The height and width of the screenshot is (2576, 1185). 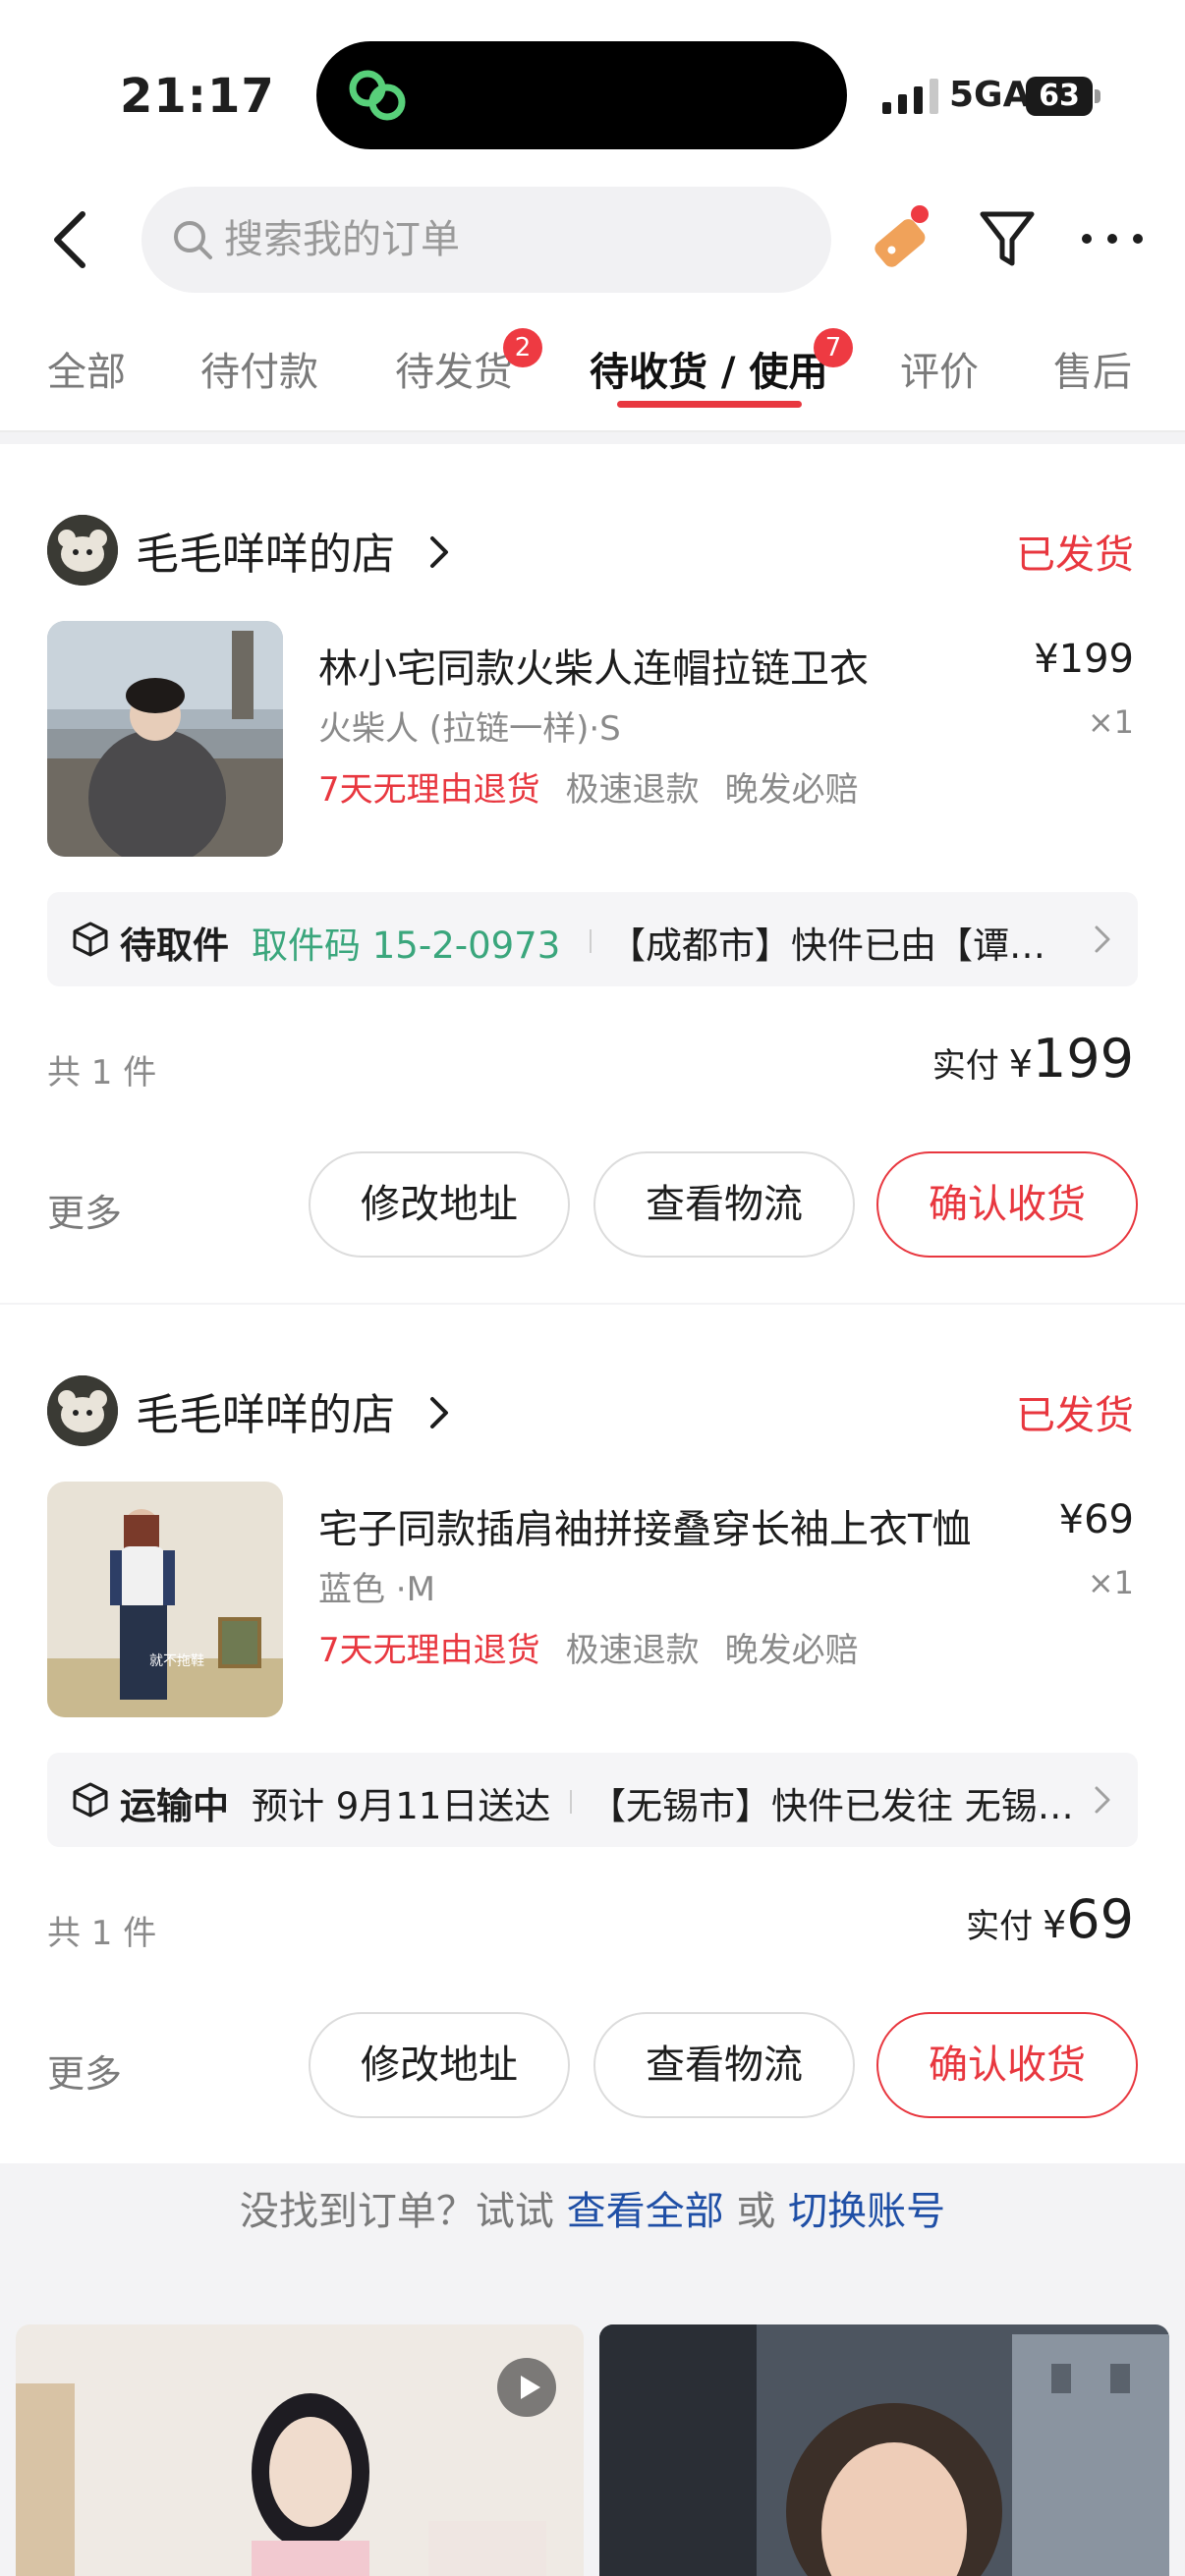 I want to click on tab-pending-receipt: 待收货 / 使用, so click(x=709, y=368).